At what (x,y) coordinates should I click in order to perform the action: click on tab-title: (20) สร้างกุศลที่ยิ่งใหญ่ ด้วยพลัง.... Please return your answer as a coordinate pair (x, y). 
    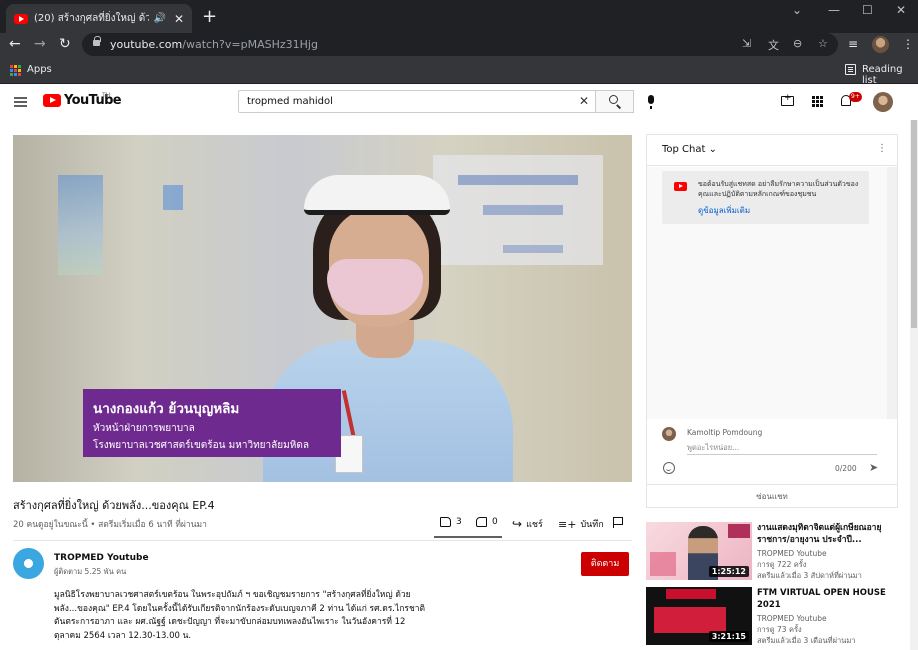
    Looking at the image, I should click on (92, 18).